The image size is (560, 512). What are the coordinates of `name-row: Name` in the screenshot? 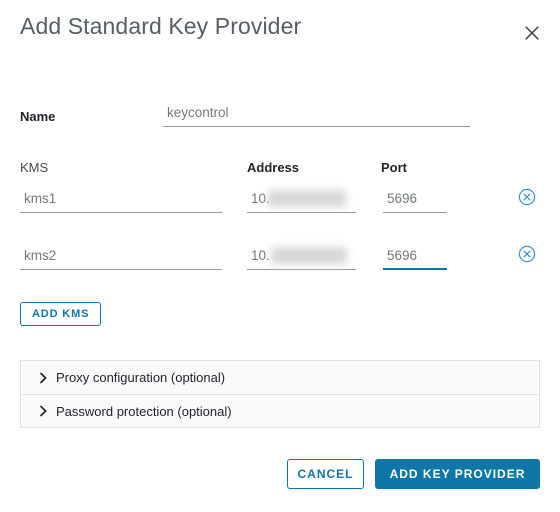 It's located at (280, 119).